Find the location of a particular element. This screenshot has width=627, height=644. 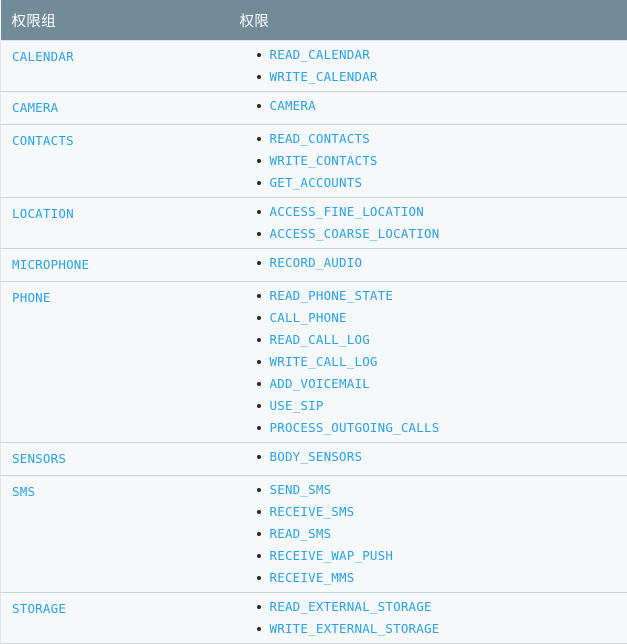

table-row: CALENDAR READ_CALENDAR WRITE_CALENDAR is located at coordinates (314, 66).